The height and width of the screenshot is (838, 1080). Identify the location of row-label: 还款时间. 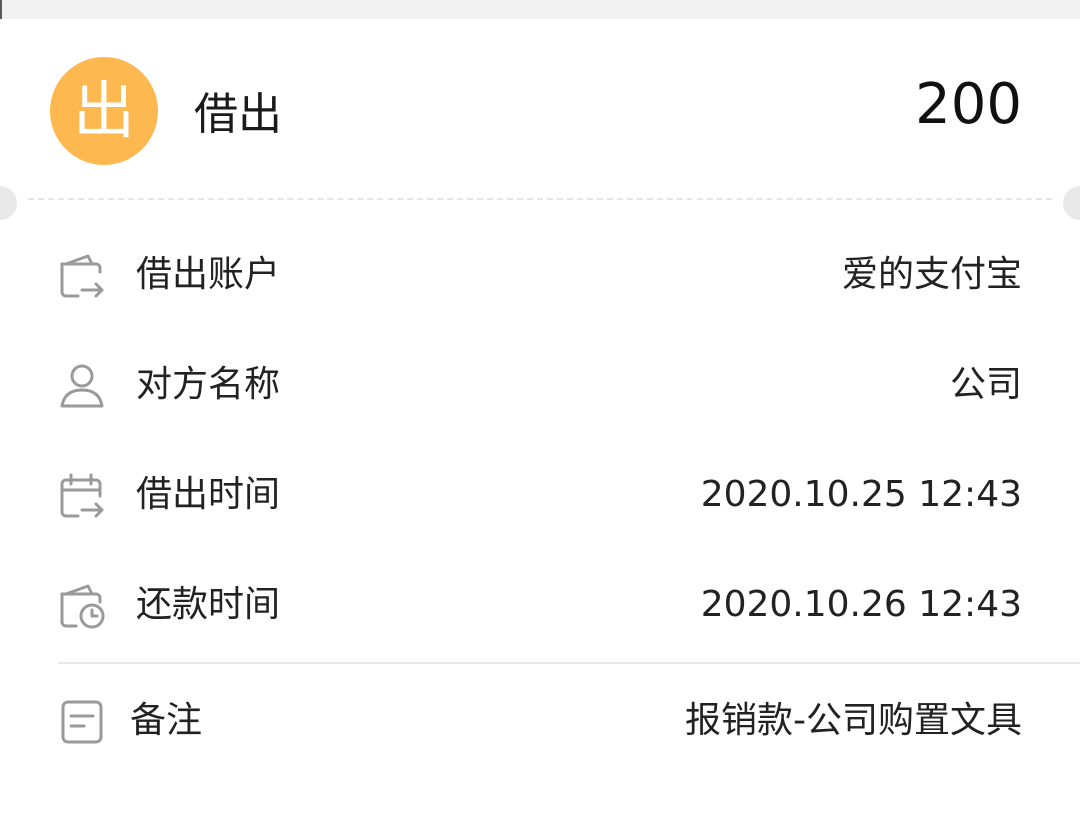
(208, 604).